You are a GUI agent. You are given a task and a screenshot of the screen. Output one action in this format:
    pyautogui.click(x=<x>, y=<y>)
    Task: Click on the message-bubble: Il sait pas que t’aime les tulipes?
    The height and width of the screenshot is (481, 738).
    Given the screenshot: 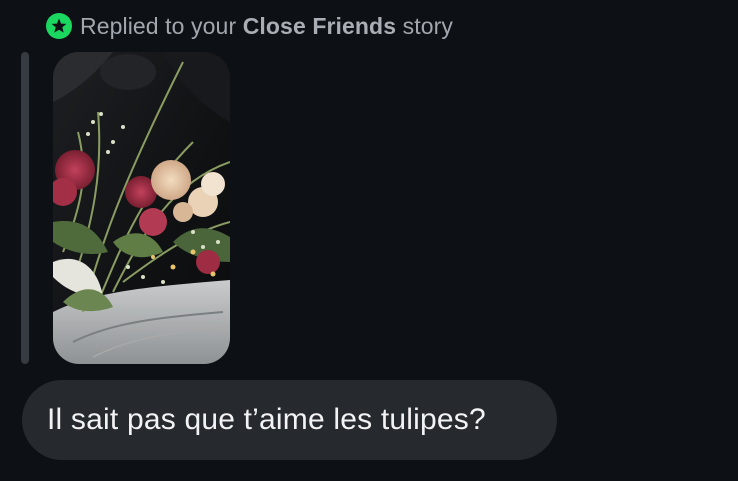 What is the action you would take?
    pyautogui.click(x=289, y=420)
    